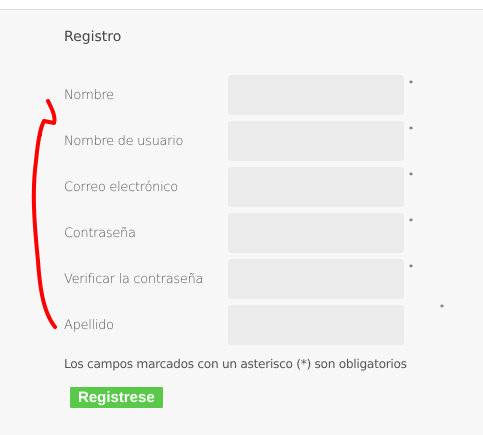  I want to click on field-label: Correo electrónico, so click(121, 187).